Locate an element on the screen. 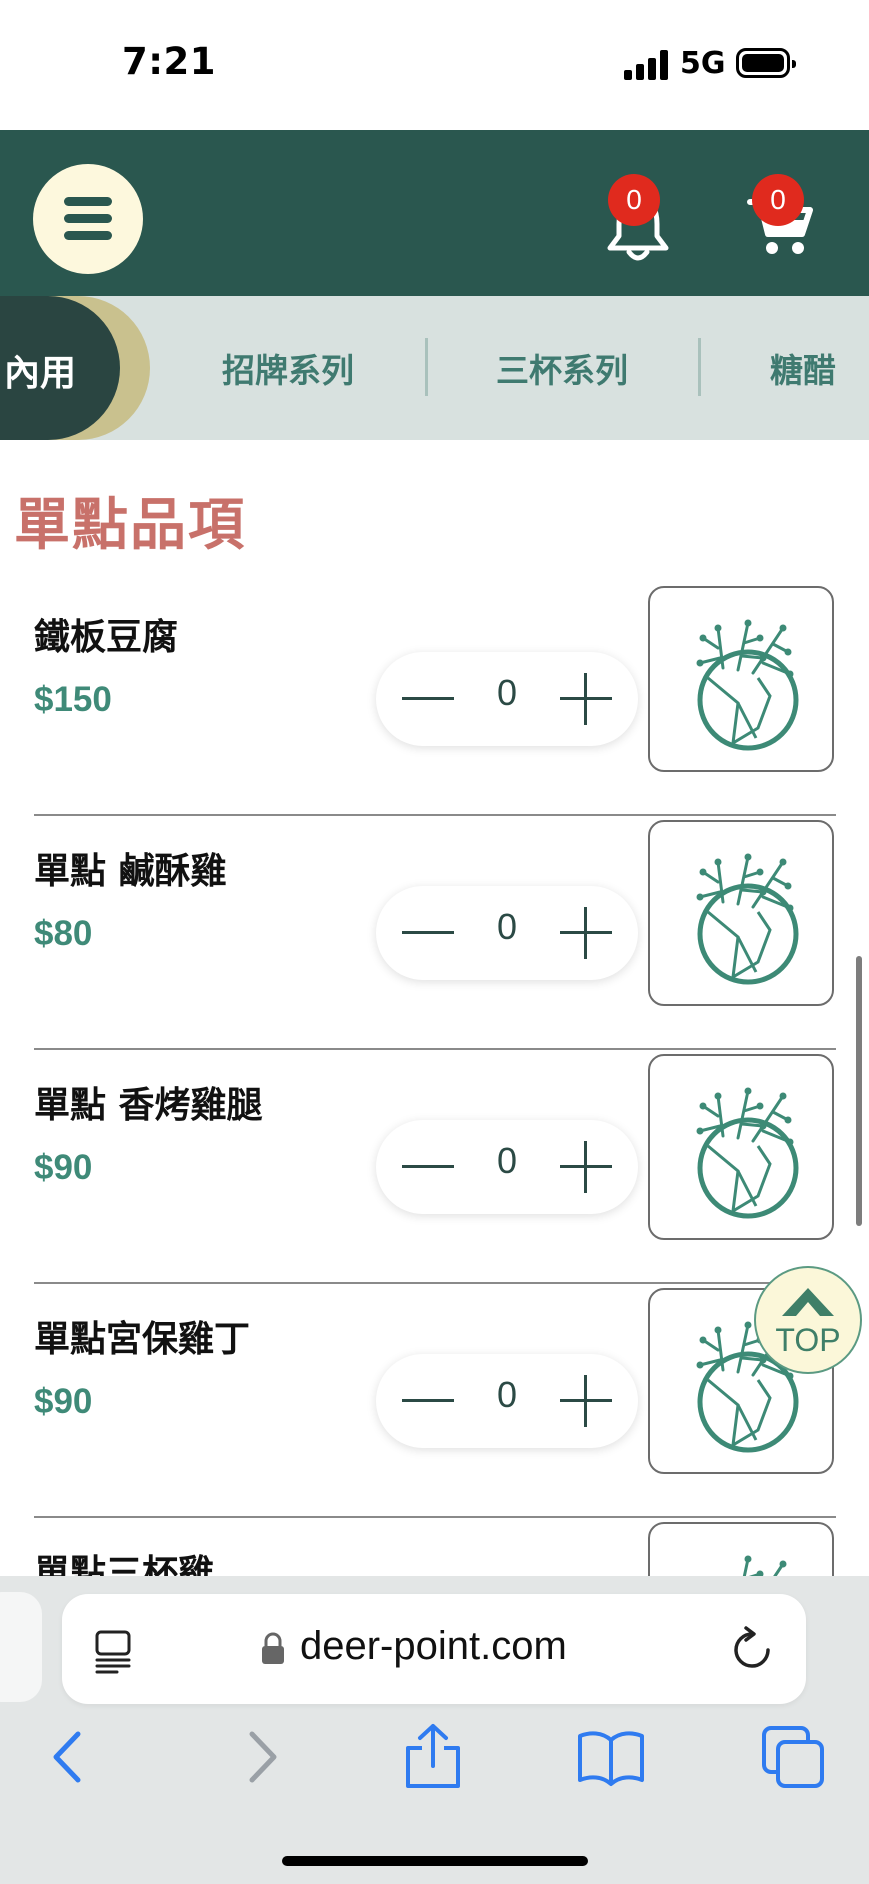  network-type: 5G is located at coordinates (703, 63).